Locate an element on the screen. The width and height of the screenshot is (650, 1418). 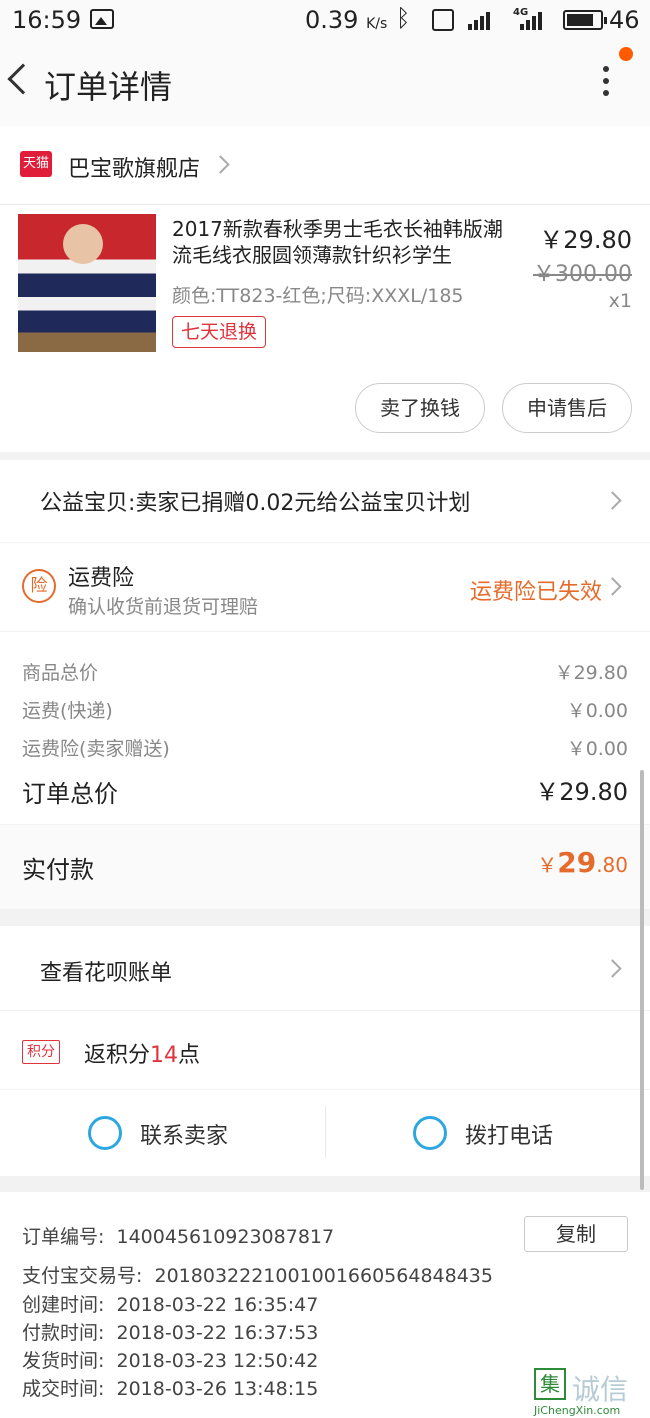
battery-icon is located at coordinates (585, 20).